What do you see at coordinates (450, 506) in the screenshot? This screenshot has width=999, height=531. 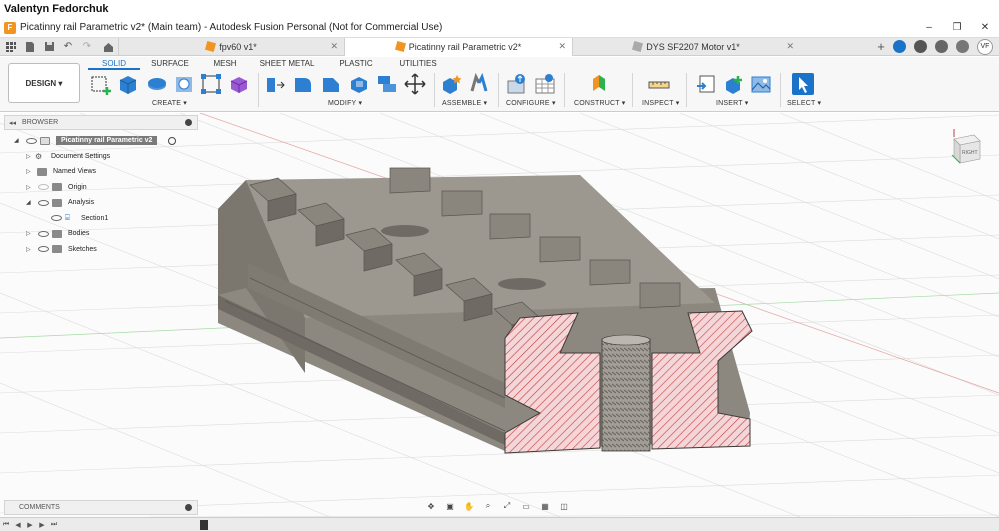 I see `look-at-icon: ▣` at bounding box center [450, 506].